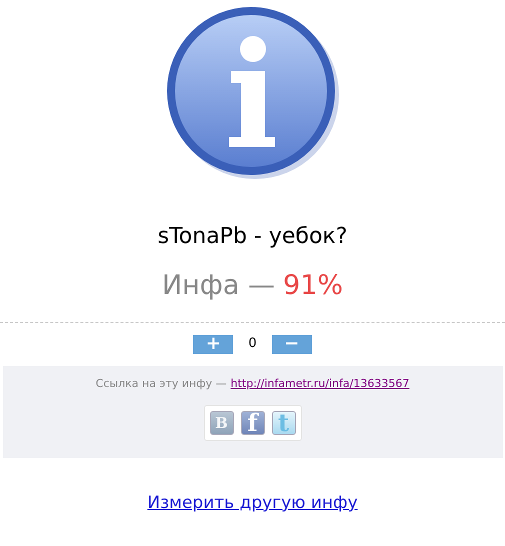 The image size is (505, 546). What do you see at coordinates (161, 384) in the screenshot?
I see `share-label: Ссылка на эту инфу —` at bounding box center [161, 384].